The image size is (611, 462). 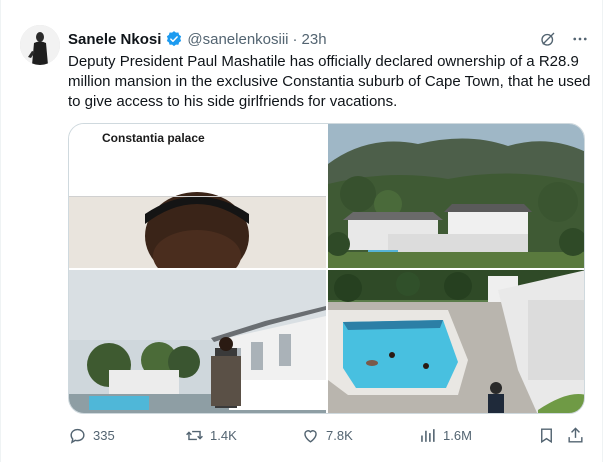 What do you see at coordinates (428, 435) in the screenshot?
I see `views-icon` at bounding box center [428, 435].